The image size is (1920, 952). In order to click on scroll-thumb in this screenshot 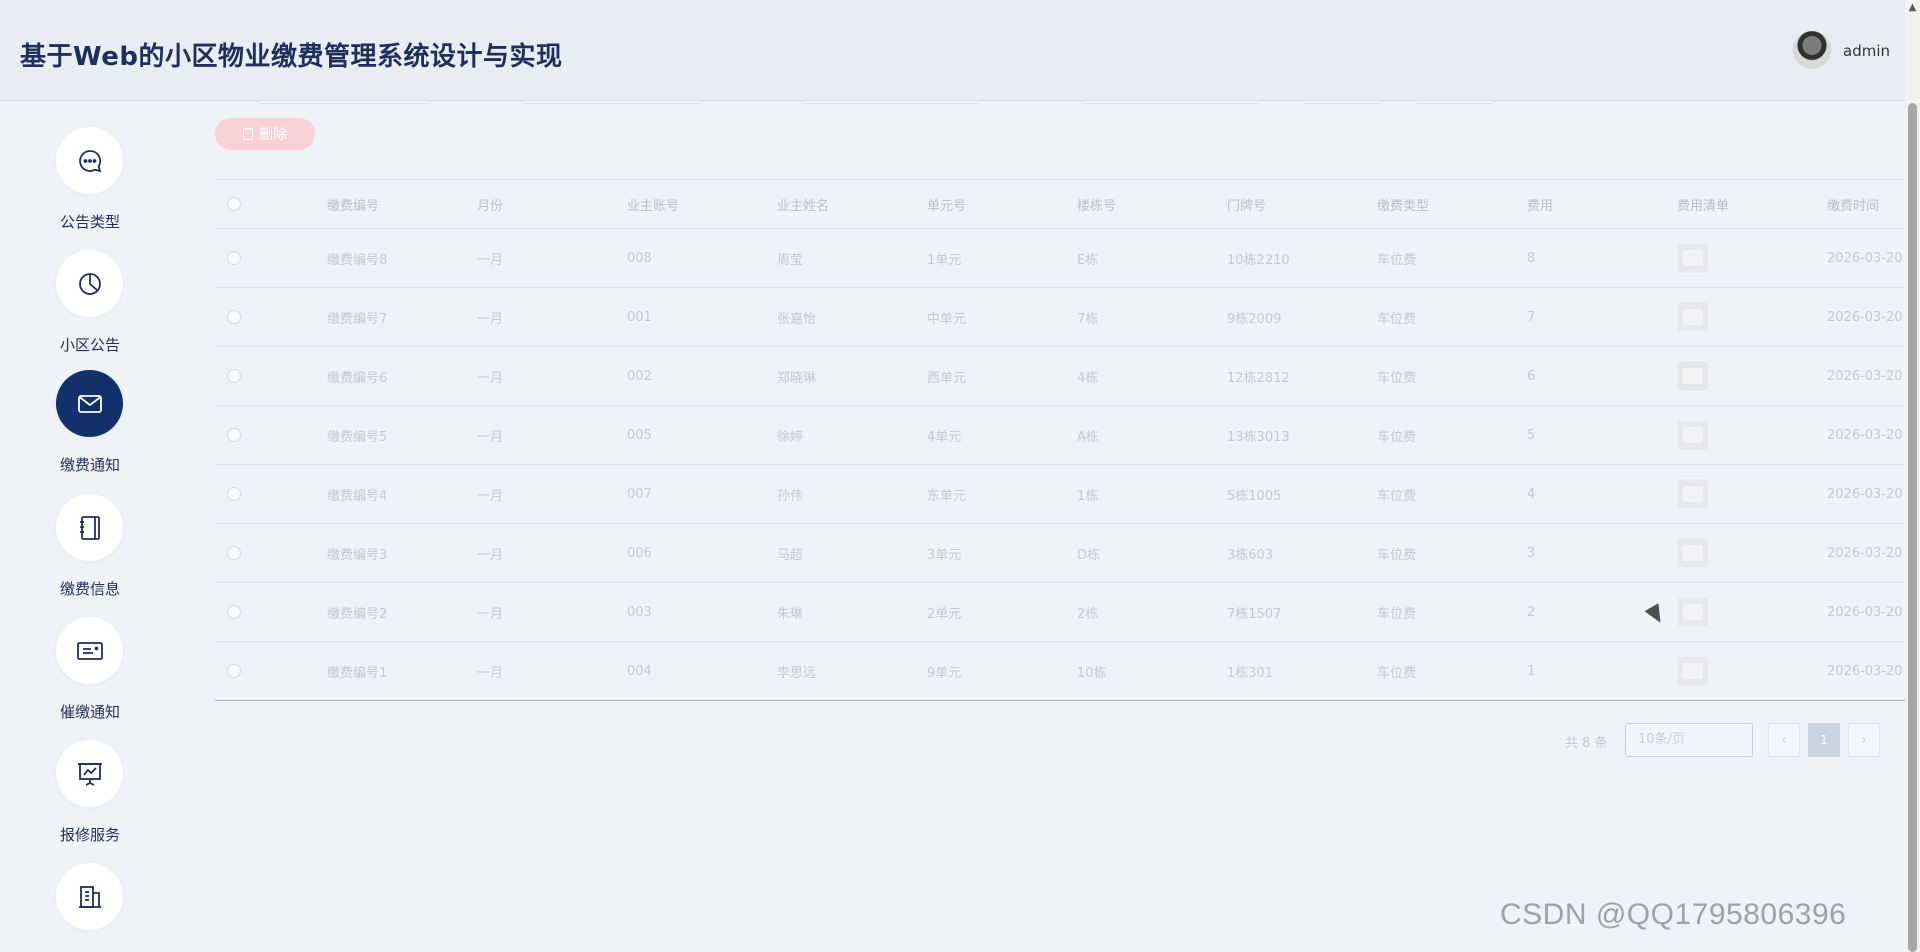, I will do `click(1912, 527)`.